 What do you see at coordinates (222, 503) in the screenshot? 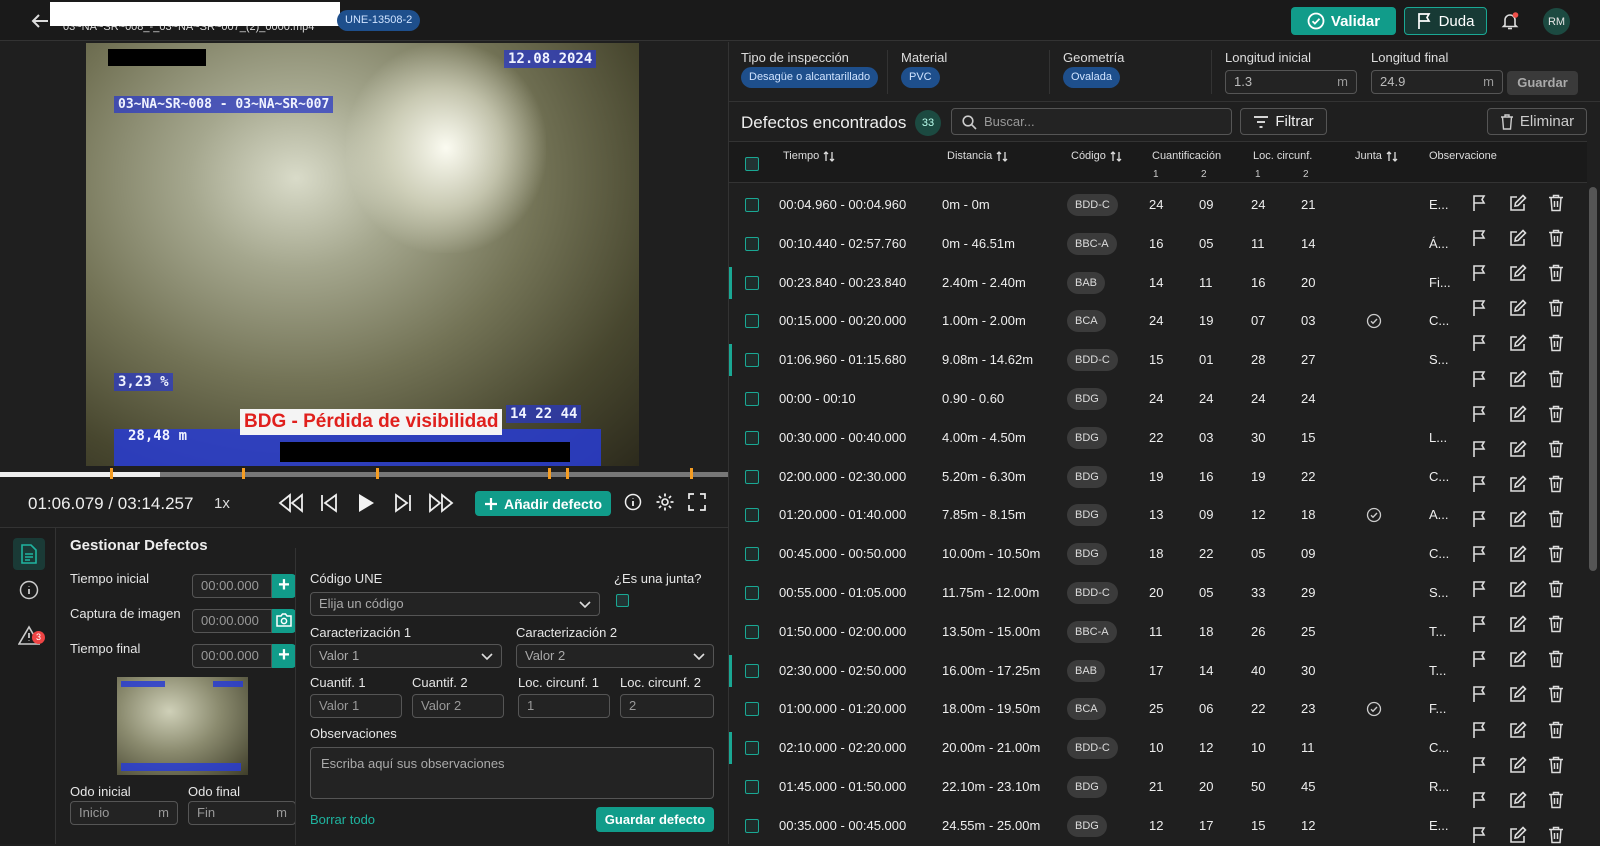
I see `speed-selector: 1x` at bounding box center [222, 503].